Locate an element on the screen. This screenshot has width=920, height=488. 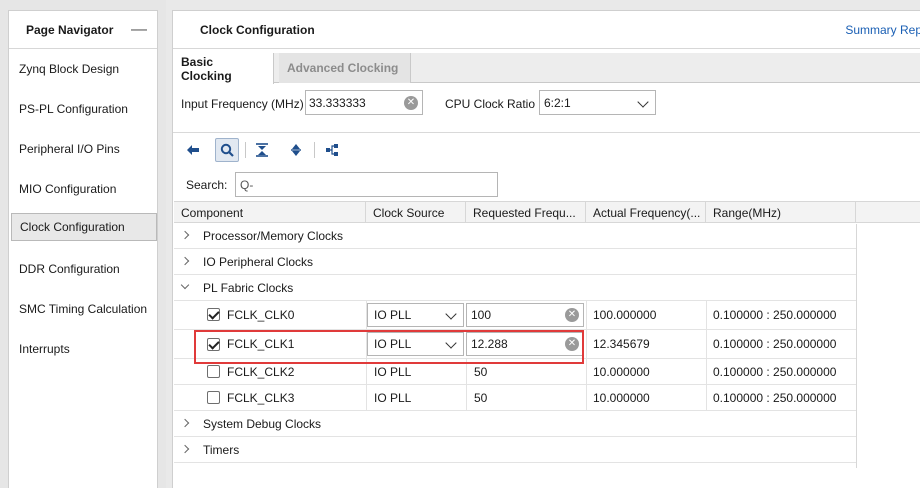
collapse-all-icon is located at coordinates (262, 150).